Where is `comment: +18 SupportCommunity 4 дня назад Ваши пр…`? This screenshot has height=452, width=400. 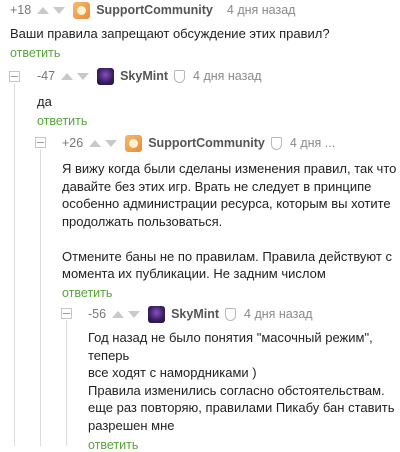
comment: +18 SupportCommunity 4 дня назад Ваши пр… is located at coordinates (205, 30).